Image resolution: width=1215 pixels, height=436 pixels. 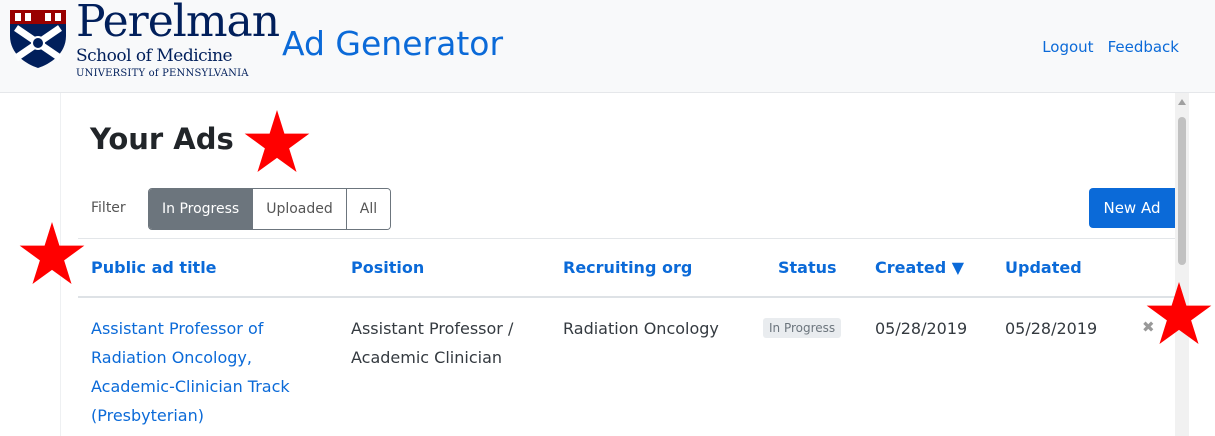 I want to click on app-title: Ad Generator, so click(x=392, y=43).